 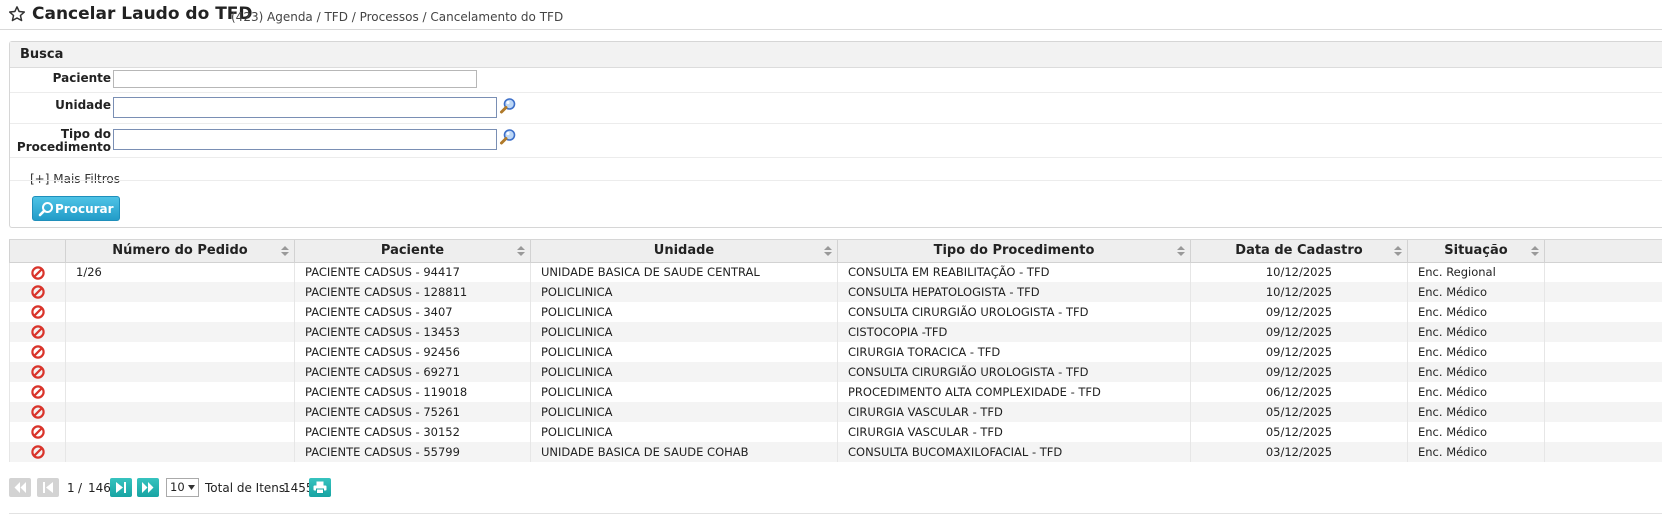 What do you see at coordinates (295, 79) in the screenshot?
I see `paciente-input` at bounding box center [295, 79].